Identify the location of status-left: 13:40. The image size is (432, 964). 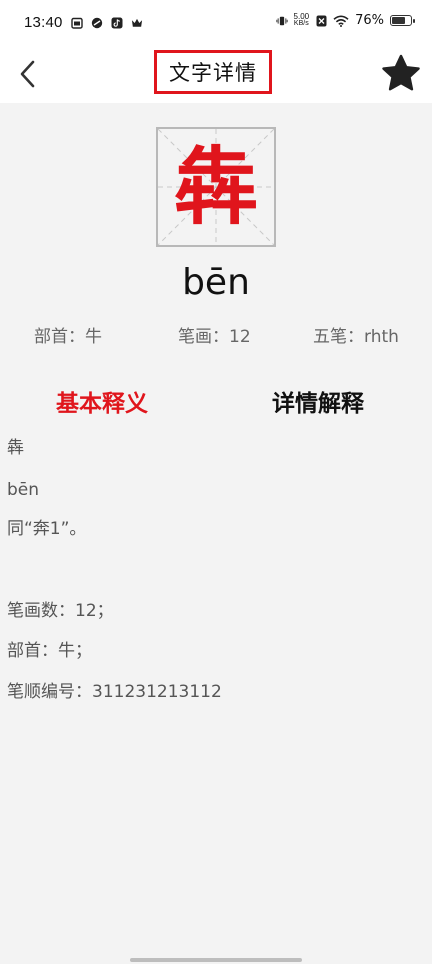
(83, 22).